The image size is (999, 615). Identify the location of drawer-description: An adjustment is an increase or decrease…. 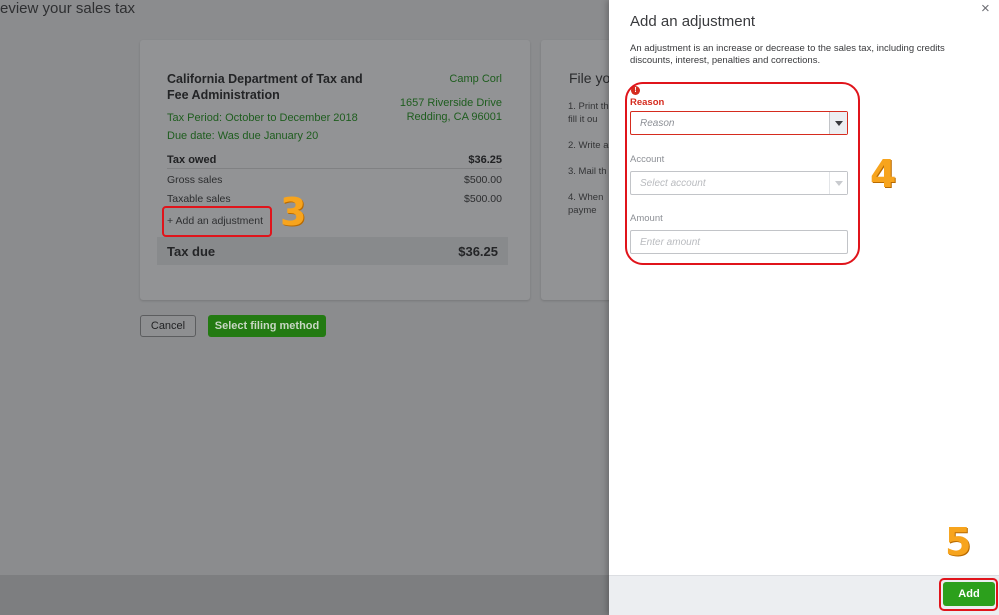
(787, 54).